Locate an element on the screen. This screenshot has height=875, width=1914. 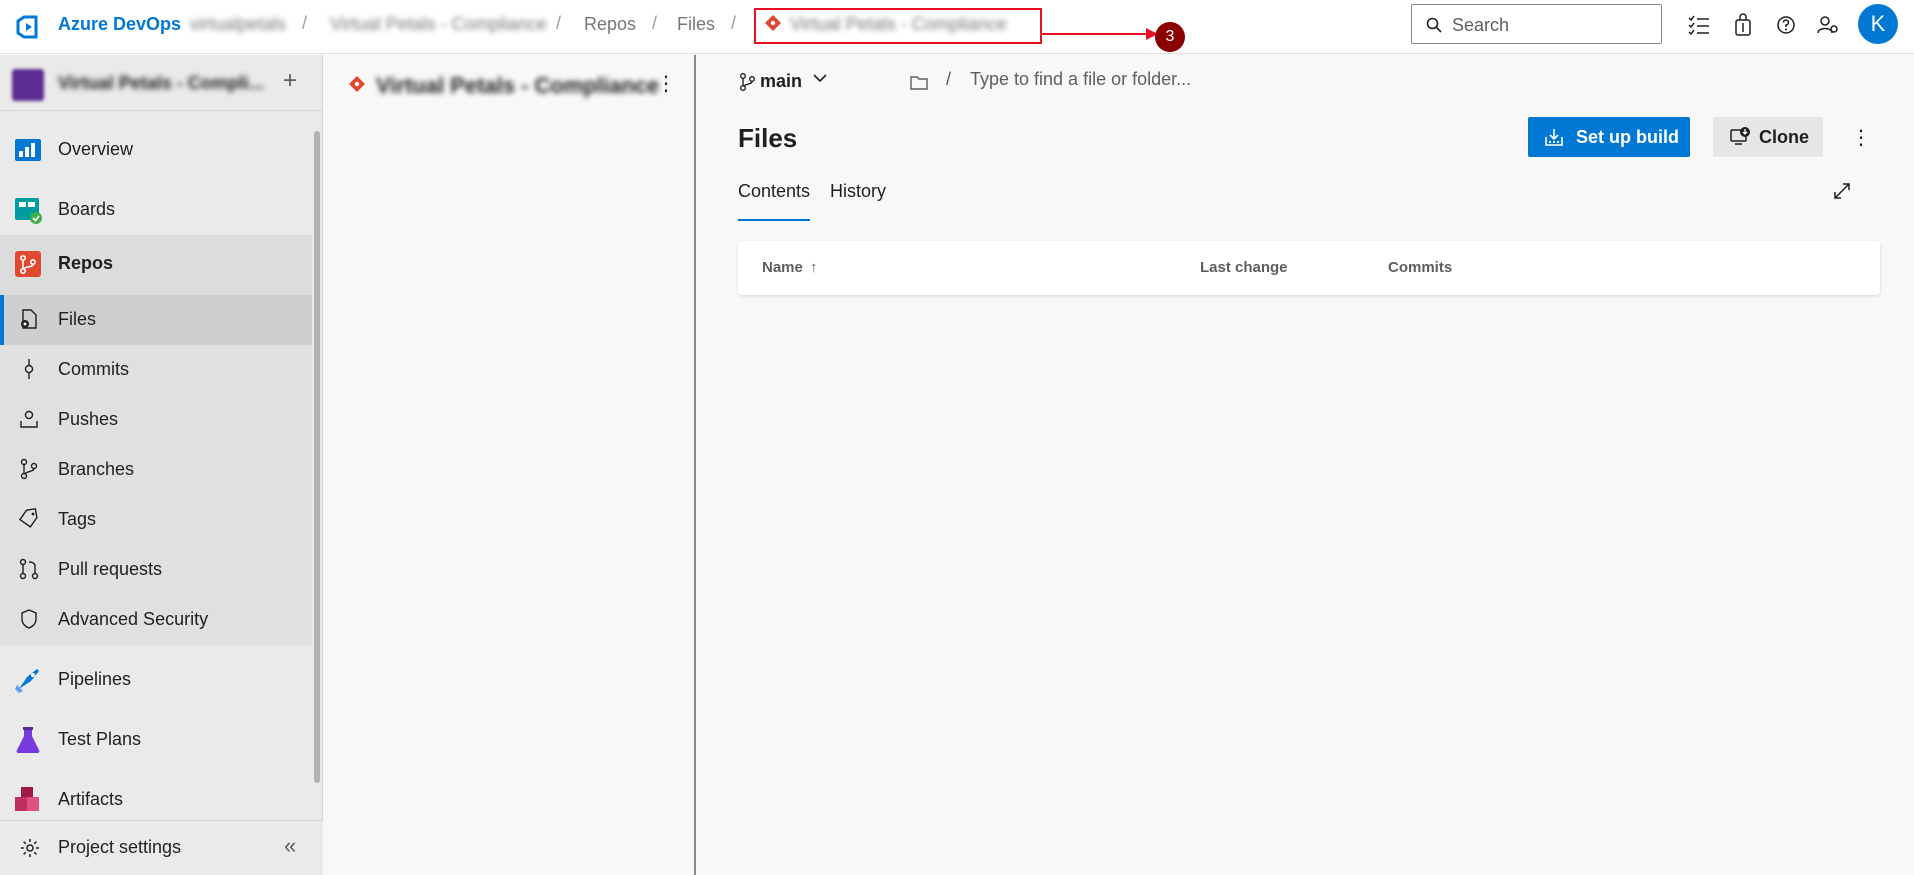
sidebar-item-label: Pipelines is located at coordinates (95, 679).